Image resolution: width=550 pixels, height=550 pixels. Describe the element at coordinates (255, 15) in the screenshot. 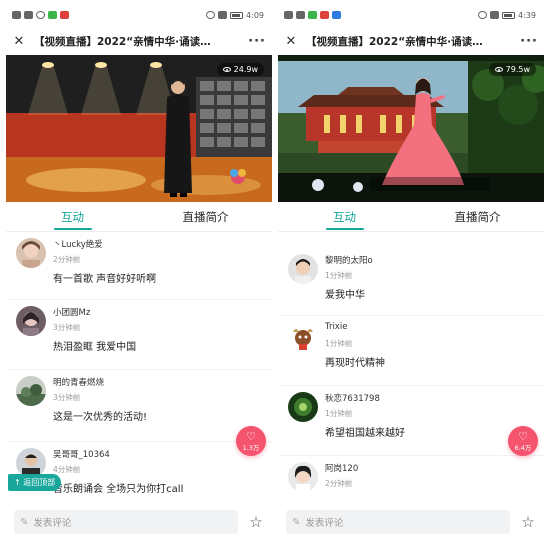

I see `status-time: 4:09` at that location.